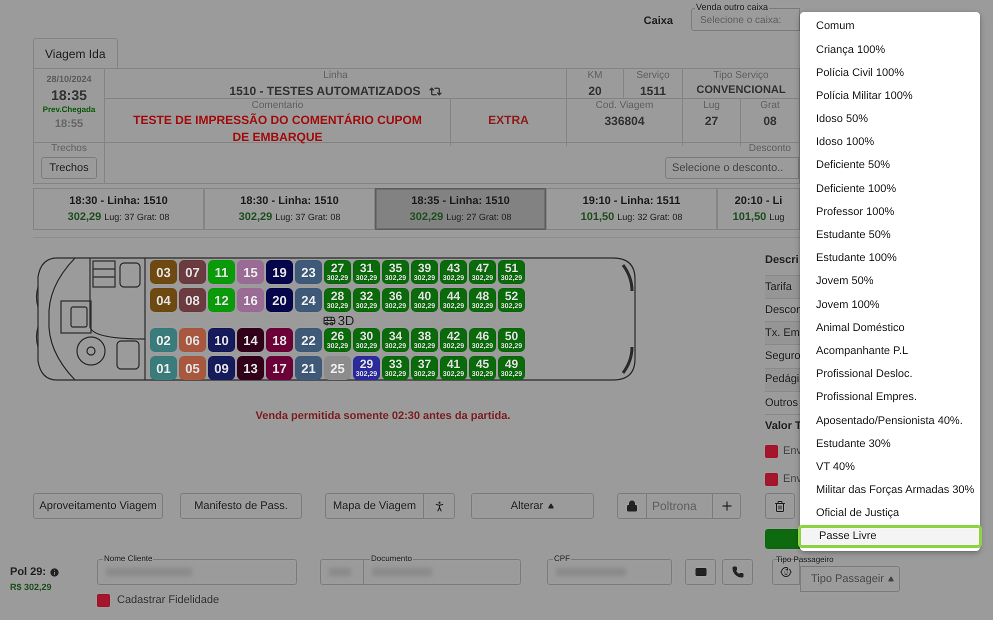 The image size is (993, 620). What do you see at coordinates (890, 96) in the screenshot?
I see `menu-item: Polícia Militar 100%` at bounding box center [890, 96].